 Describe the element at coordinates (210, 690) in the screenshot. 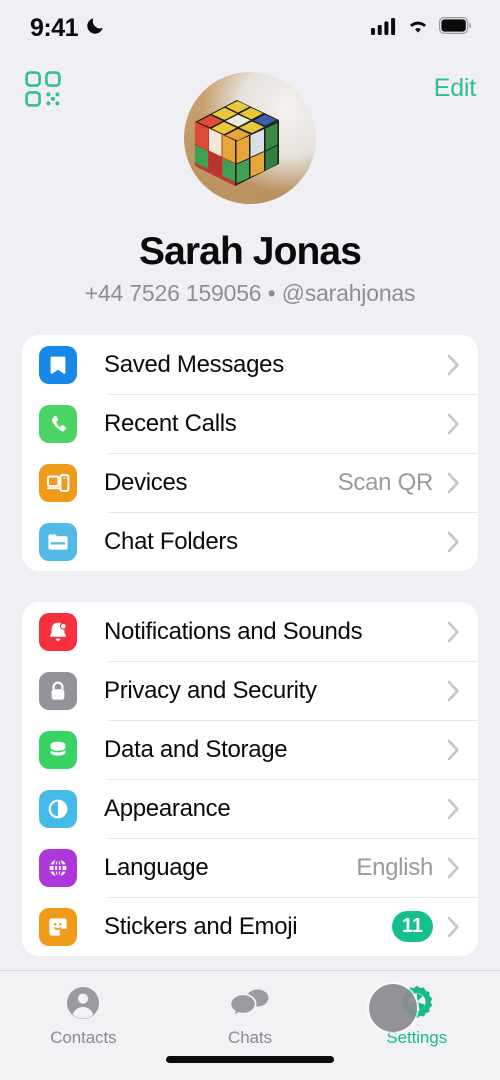

I see `row-label: Privacy and Security` at that location.